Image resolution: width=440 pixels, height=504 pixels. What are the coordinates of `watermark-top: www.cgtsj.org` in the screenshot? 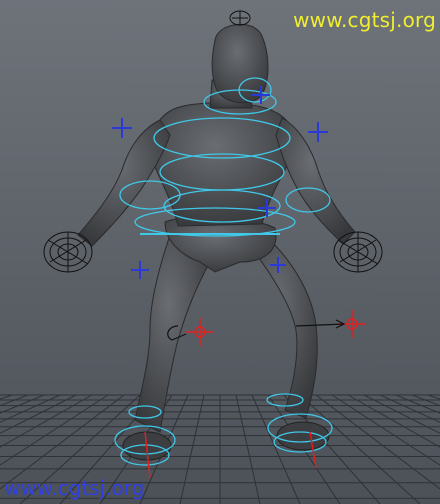 It's located at (364, 20).